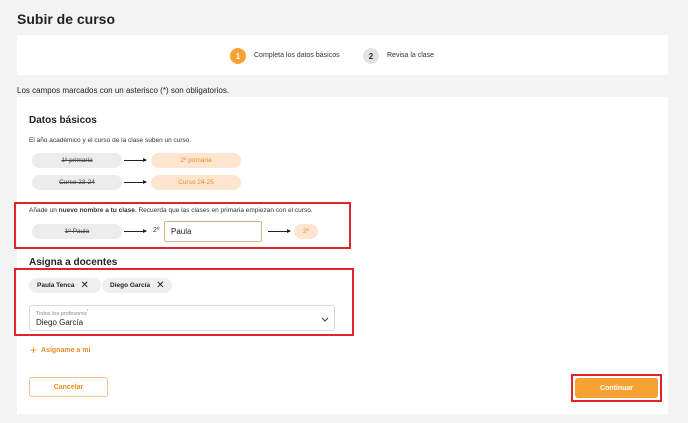 The image size is (688, 423). Describe the element at coordinates (213, 231) in the screenshot. I see `class-name-input: Paula` at that location.